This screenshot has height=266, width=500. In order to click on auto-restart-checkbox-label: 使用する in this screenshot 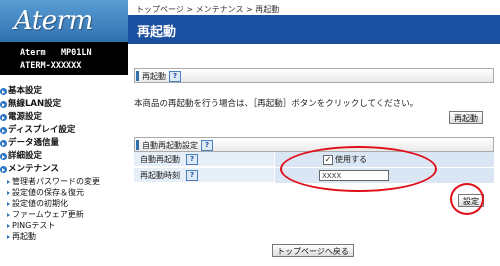, I will do `click(351, 159)`.